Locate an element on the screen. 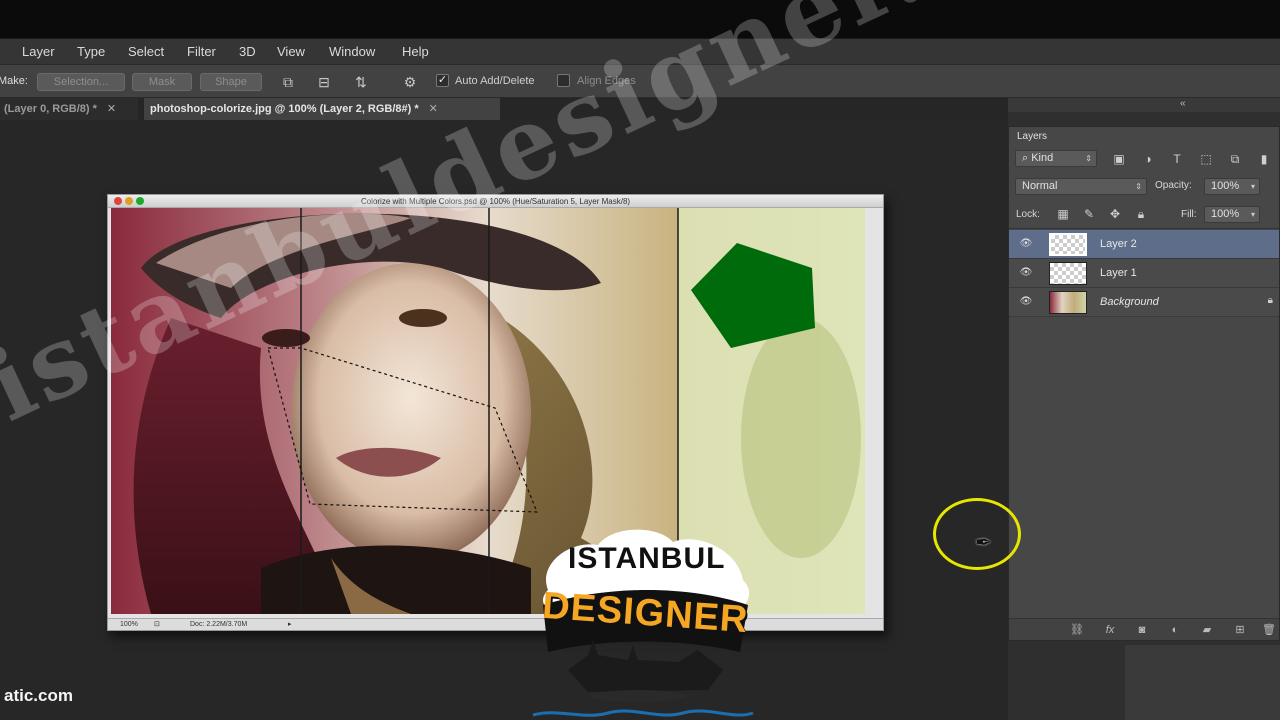 The image size is (1280, 720). adjustment-layer-icon: ◐ is located at coordinates (1175, 630).